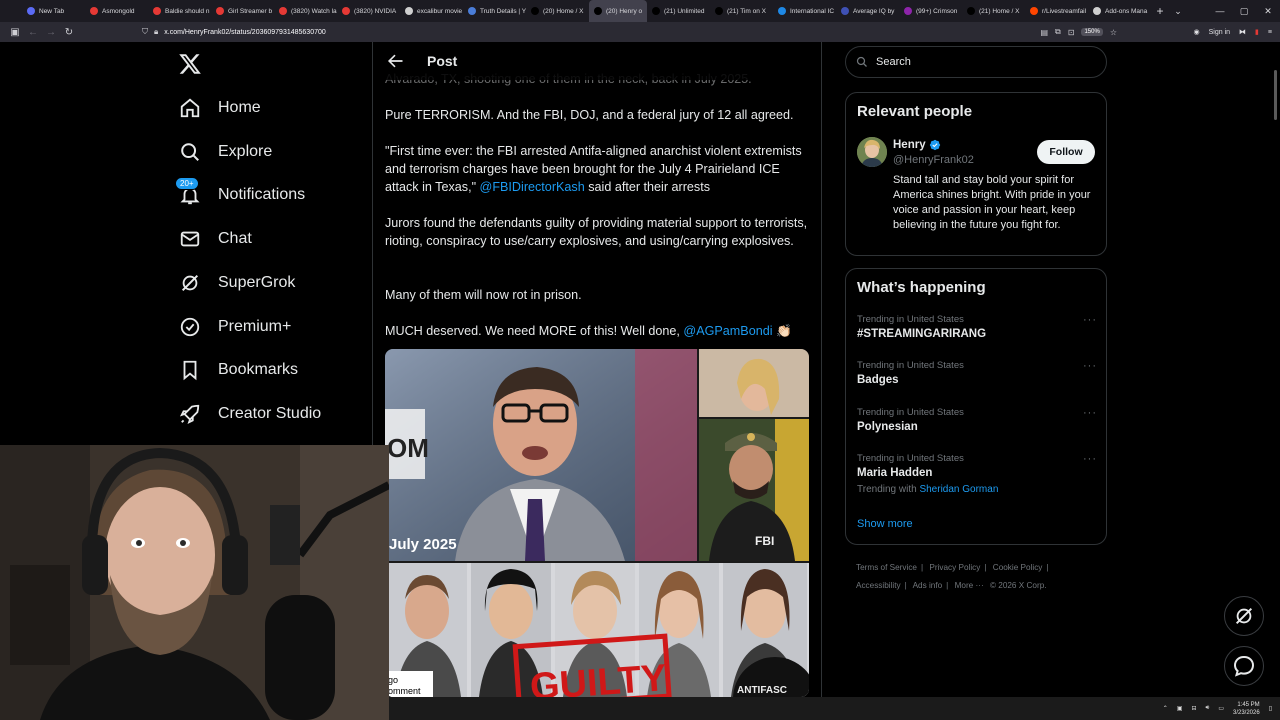 The image size is (1280, 720). What do you see at coordinates (977, 420) in the screenshot?
I see `trend-item: Trending in United States Polynesian ···` at bounding box center [977, 420].